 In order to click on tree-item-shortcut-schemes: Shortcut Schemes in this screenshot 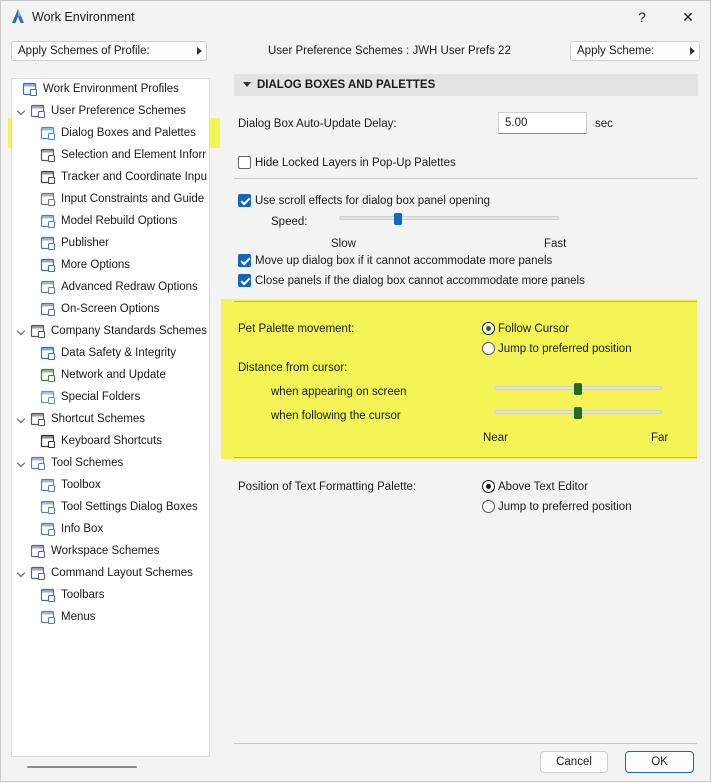, I will do `click(110, 419)`.